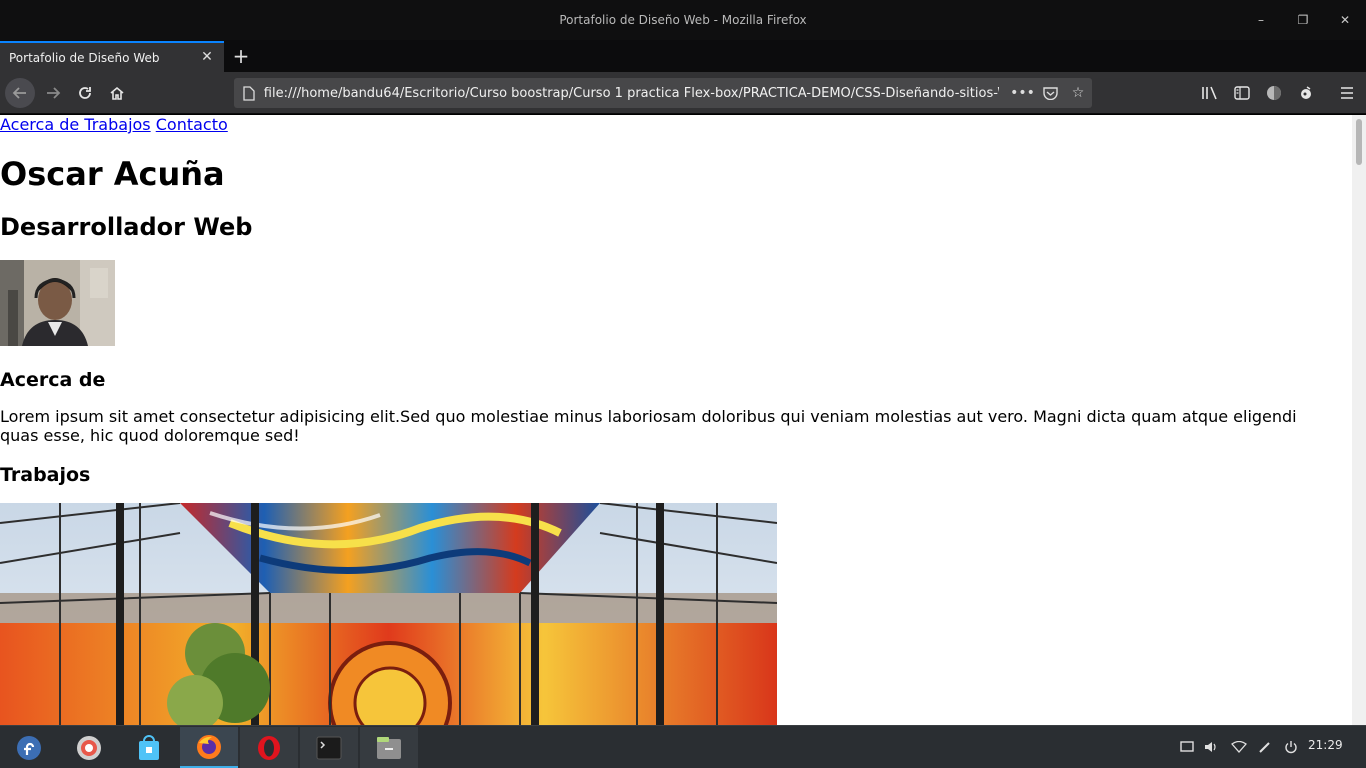  Describe the element at coordinates (1211, 747) in the screenshot. I see `volume-icon` at that location.